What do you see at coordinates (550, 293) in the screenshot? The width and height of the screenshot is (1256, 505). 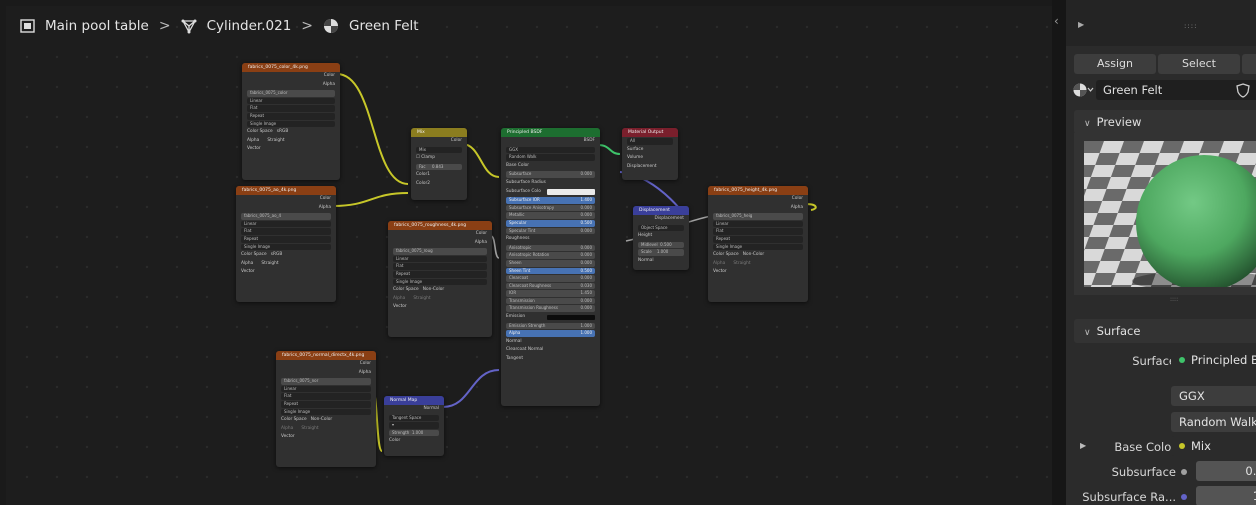 I see `bsdf-value-field: IOR 1.450` at bounding box center [550, 293].